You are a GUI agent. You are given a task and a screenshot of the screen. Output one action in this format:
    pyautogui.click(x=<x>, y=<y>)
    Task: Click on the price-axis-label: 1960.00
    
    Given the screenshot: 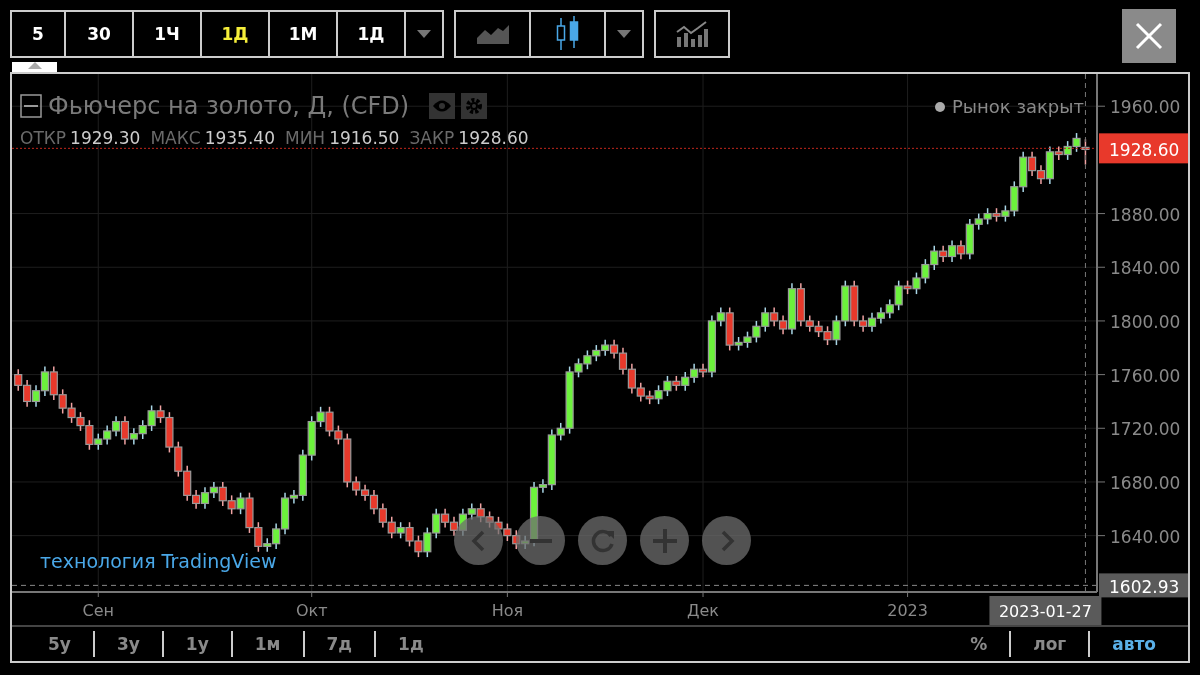 What is the action you would take?
    pyautogui.click(x=1145, y=107)
    